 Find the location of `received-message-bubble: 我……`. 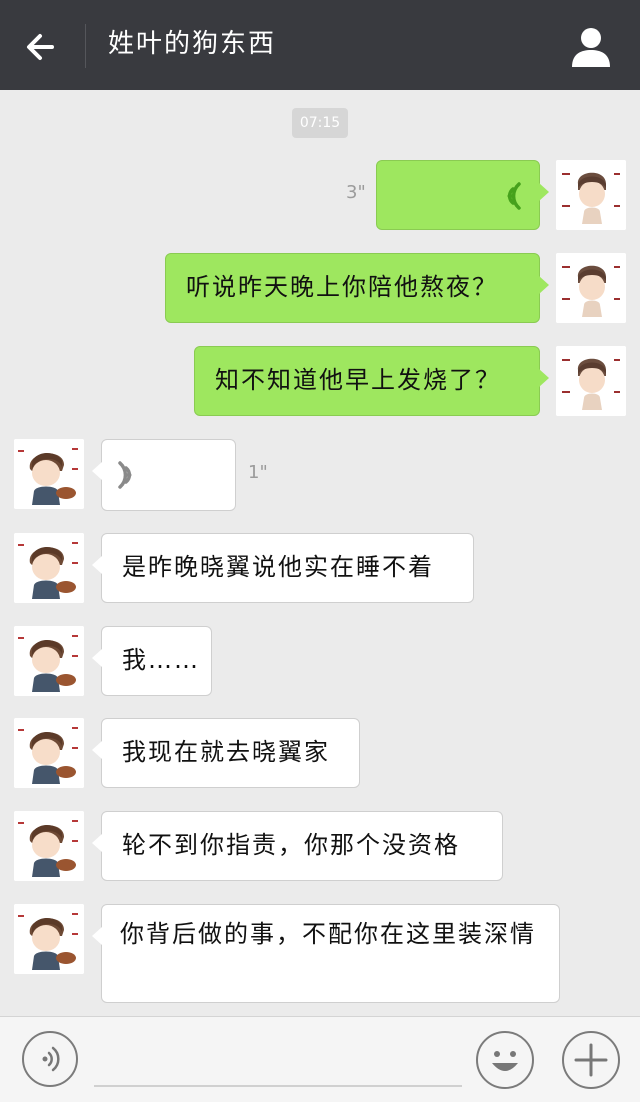

received-message-bubble: 我…… is located at coordinates (152, 661).